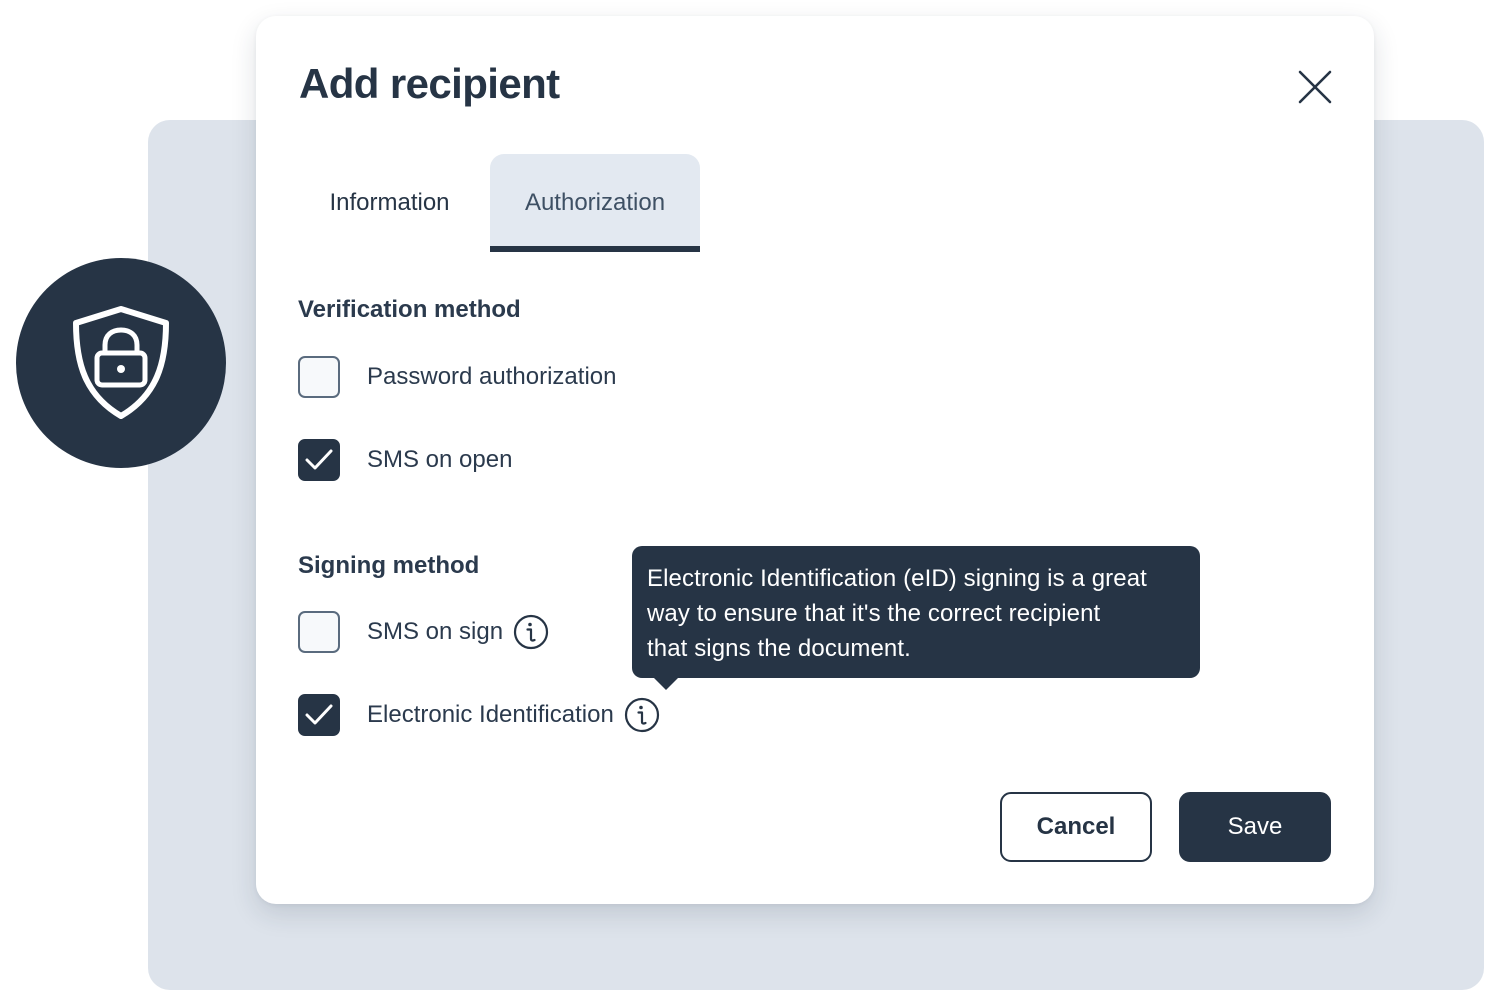 The image size is (1500, 1006). What do you see at coordinates (409, 309) in the screenshot?
I see `verification-method-heading: Verification method` at bounding box center [409, 309].